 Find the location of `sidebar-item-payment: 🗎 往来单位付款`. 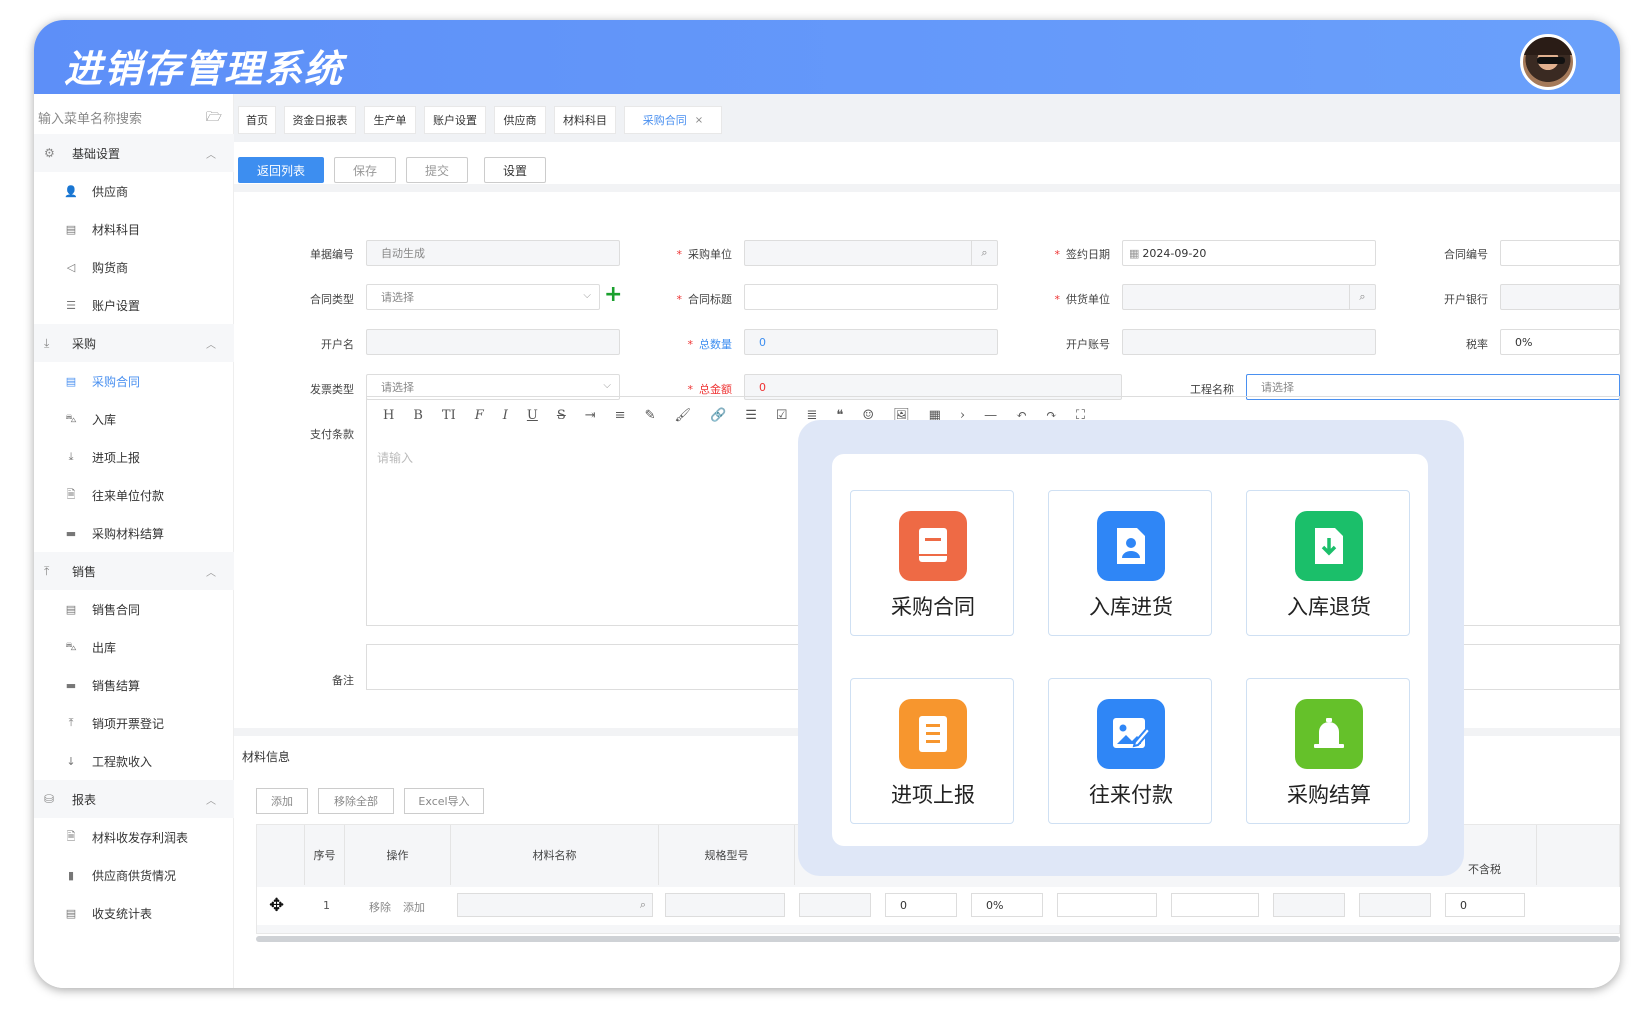

sidebar-item-payment: 🗎 往来单位付款 is located at coordinates (134, 495).